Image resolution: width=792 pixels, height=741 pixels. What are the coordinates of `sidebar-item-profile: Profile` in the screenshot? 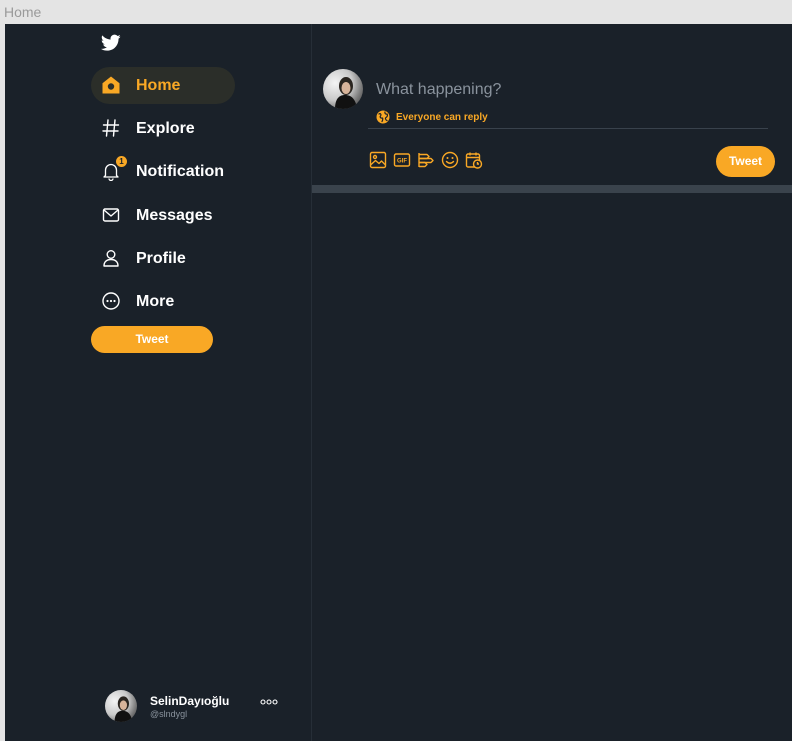 It's located at (163, 258).